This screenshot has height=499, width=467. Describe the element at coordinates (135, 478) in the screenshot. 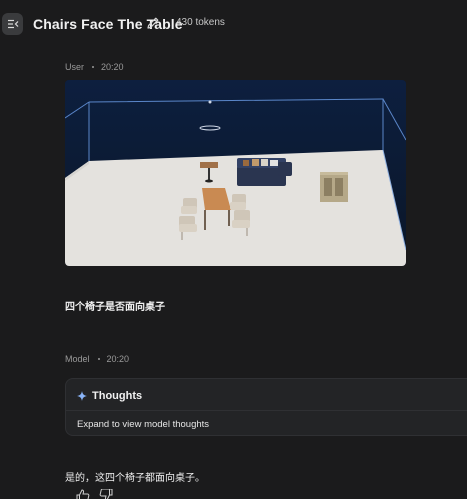

I see `model-answer: 是的，这四个椅子都面向桌子。` at that location.